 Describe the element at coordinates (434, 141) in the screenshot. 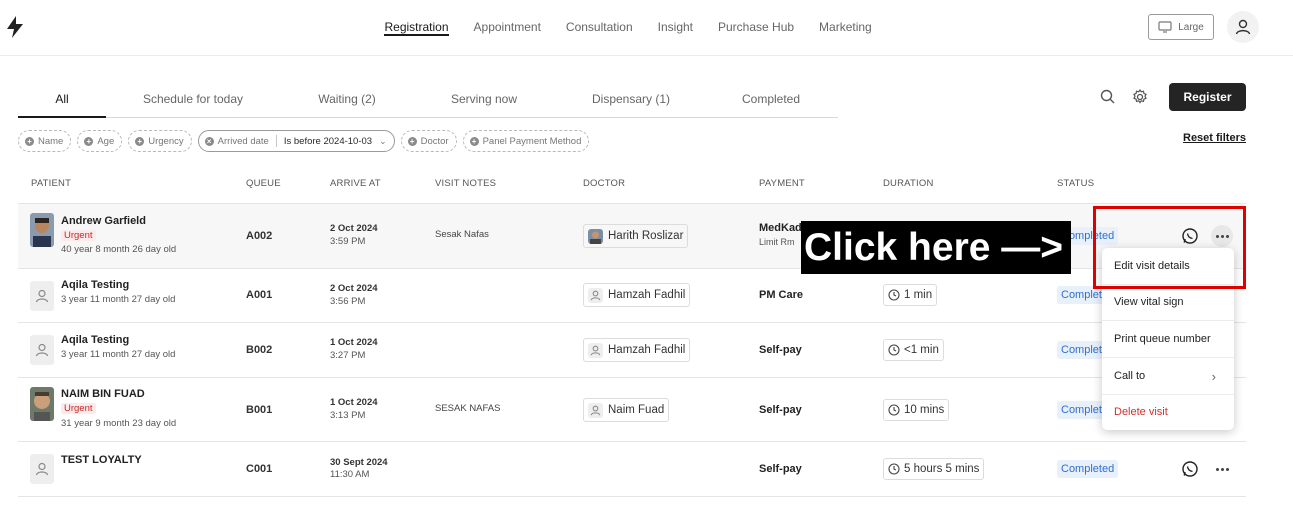

I see `filter-doctor-label: Doctor` at that location.